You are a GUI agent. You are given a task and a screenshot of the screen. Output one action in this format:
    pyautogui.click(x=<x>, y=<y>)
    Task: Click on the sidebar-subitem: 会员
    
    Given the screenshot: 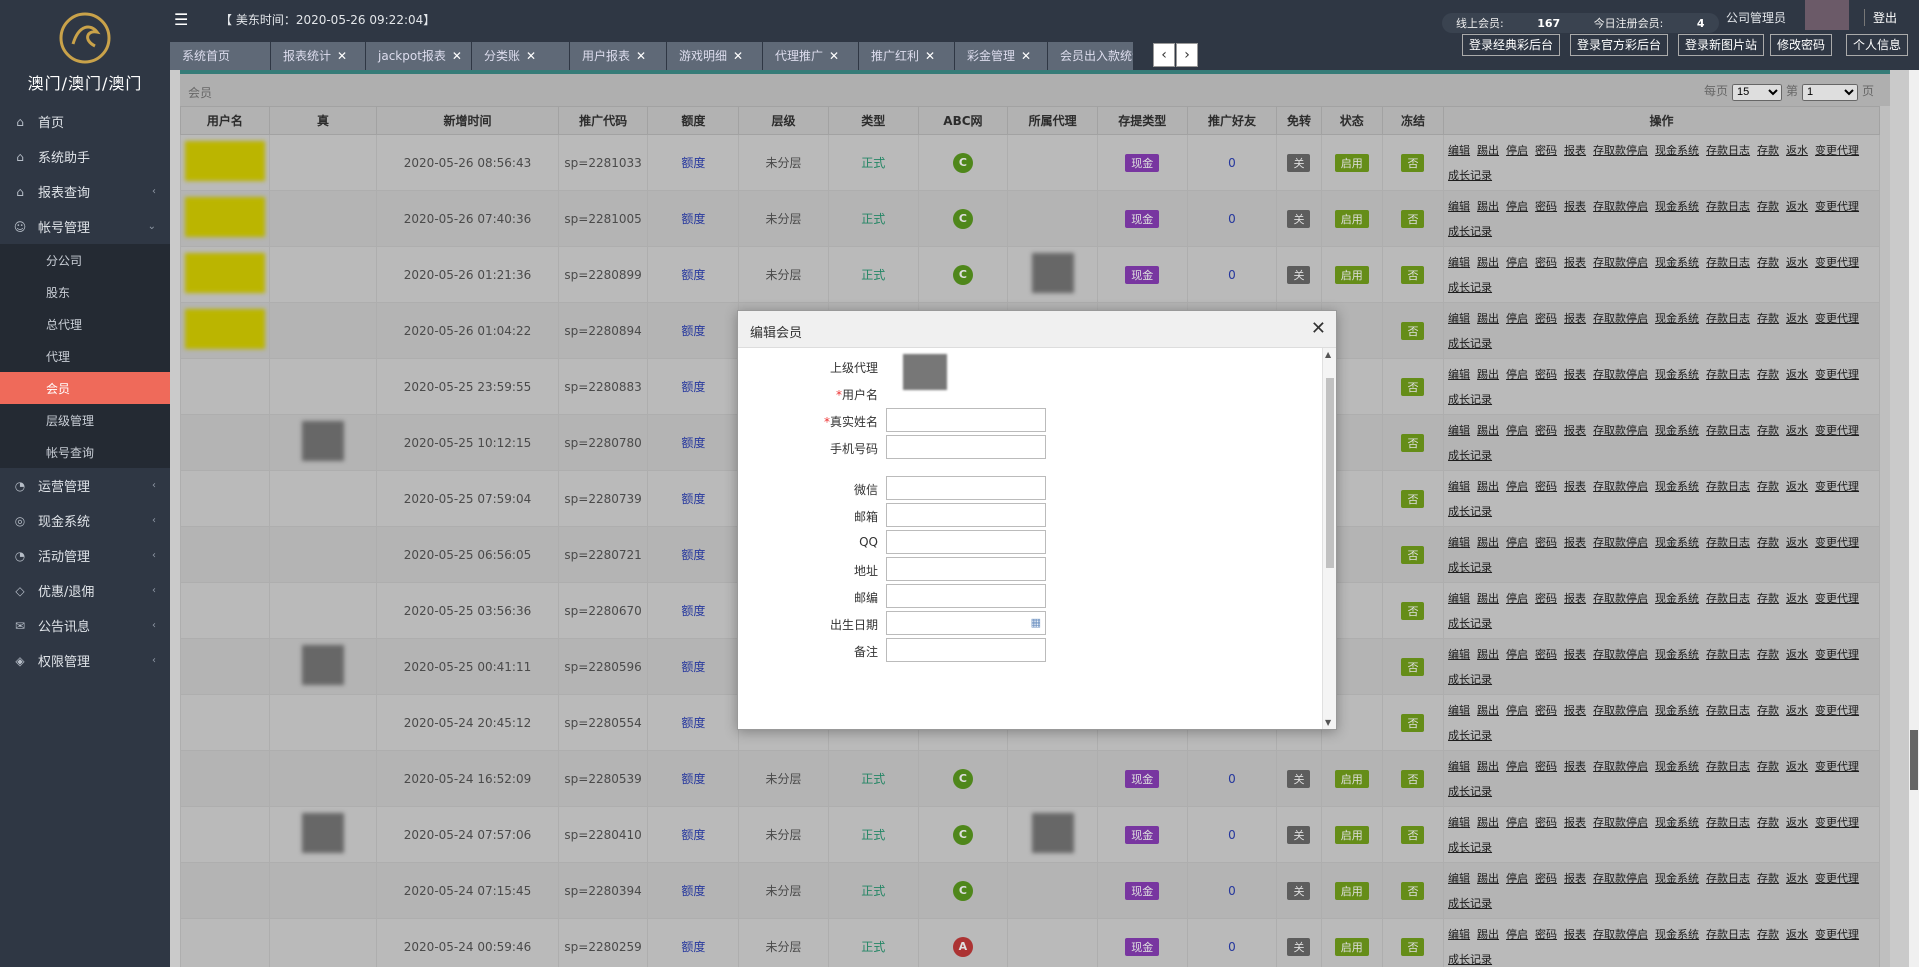 What is the action you would take?
    pyautogui.click(x=85, y=388)
    